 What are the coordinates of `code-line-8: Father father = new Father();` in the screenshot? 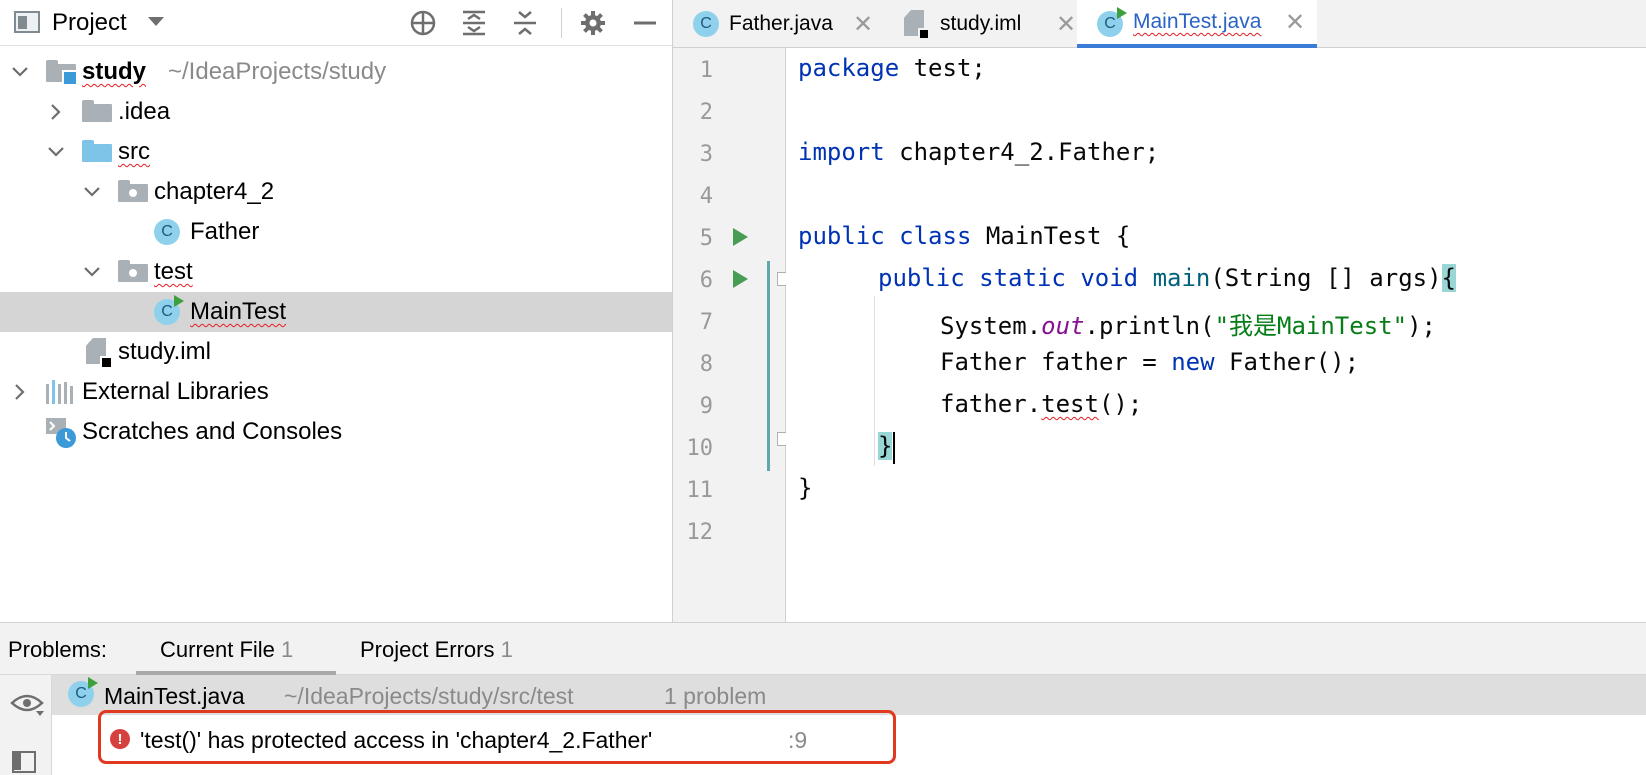 It's located at (1150, 362).